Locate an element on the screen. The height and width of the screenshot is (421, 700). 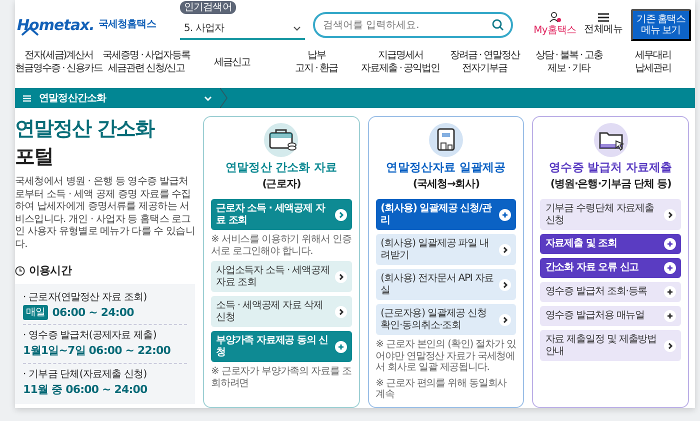
search-field: 검색어를 입력하세요. is located at coordinates (412, 25).